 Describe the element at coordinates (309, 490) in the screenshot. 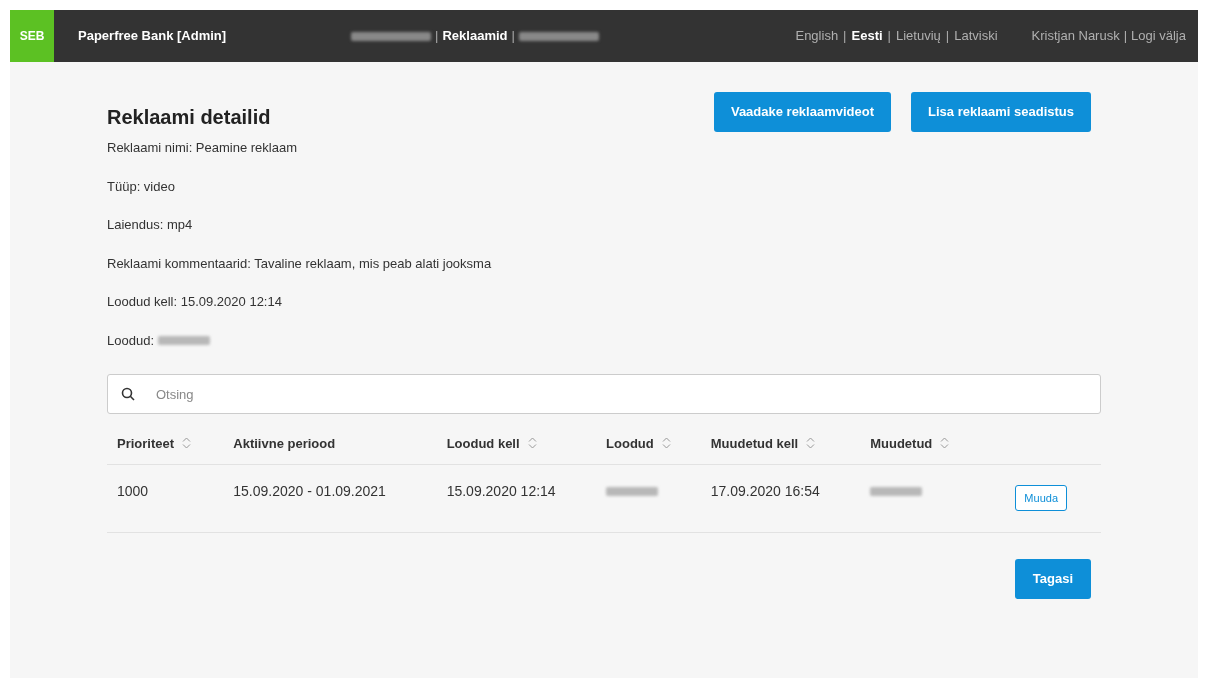

I see `table-cell: 15.09.2020 - 01.09.2021` at that location.